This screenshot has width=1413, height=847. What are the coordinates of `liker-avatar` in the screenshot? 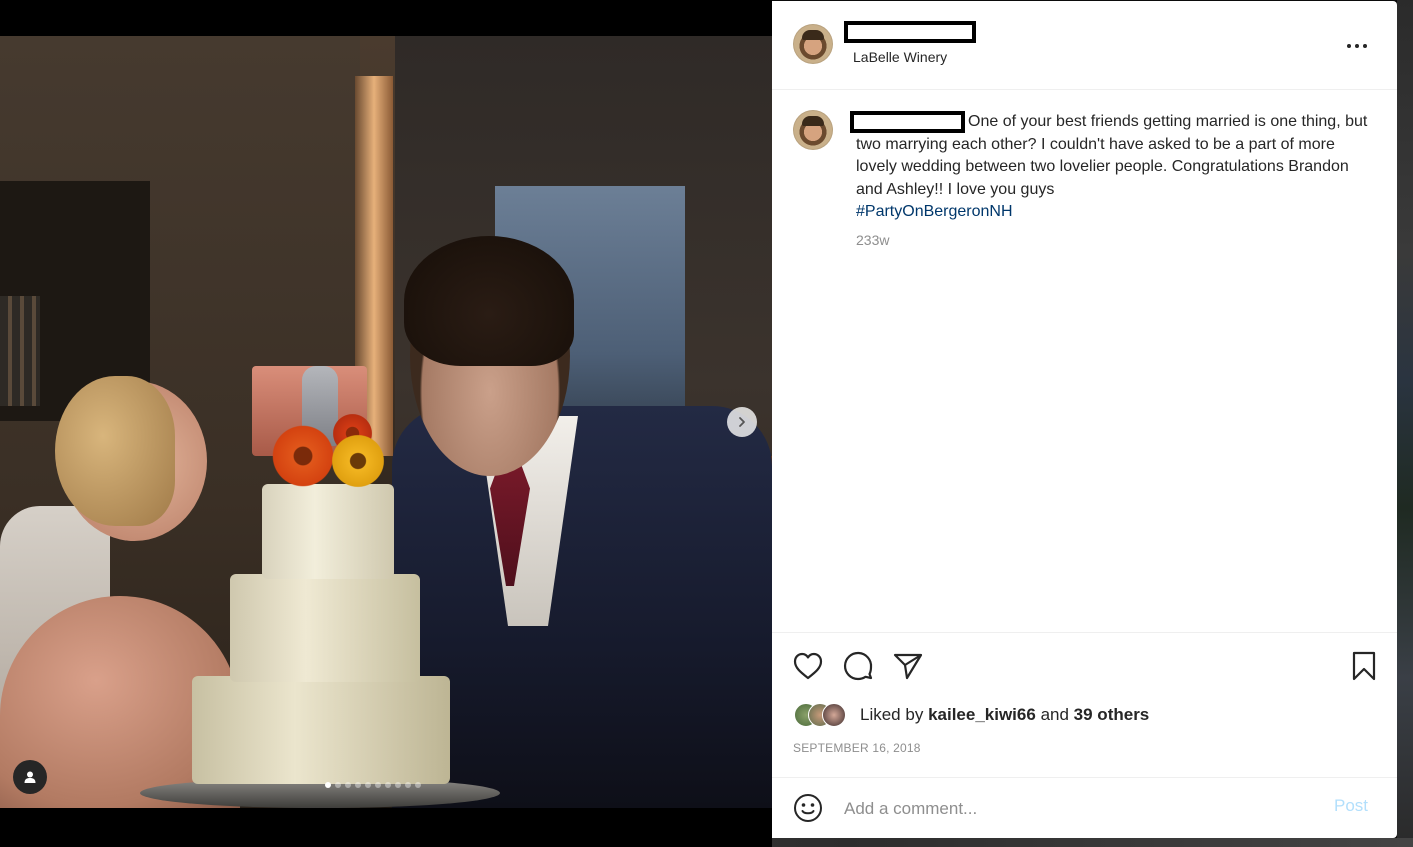 It's located at (834, 715).